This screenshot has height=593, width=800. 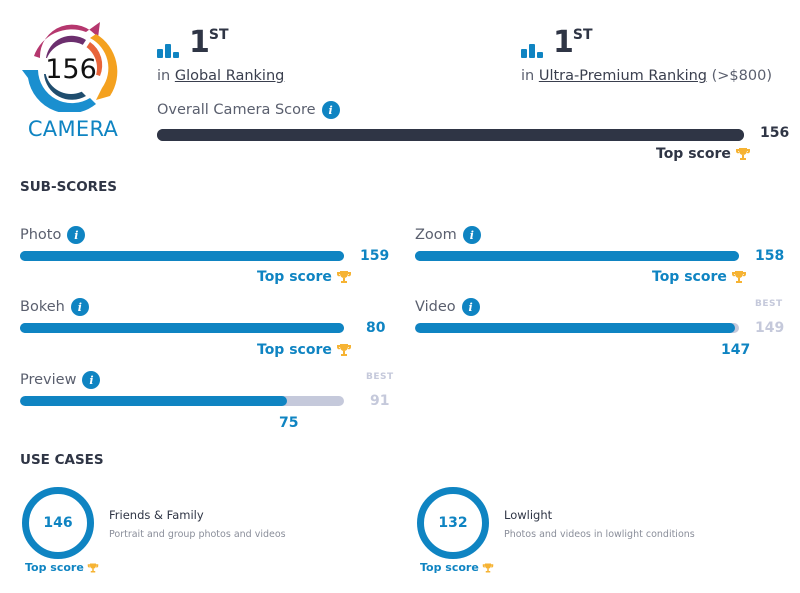 I want to click on zoom-score-bar, so click(x=577, y=256).